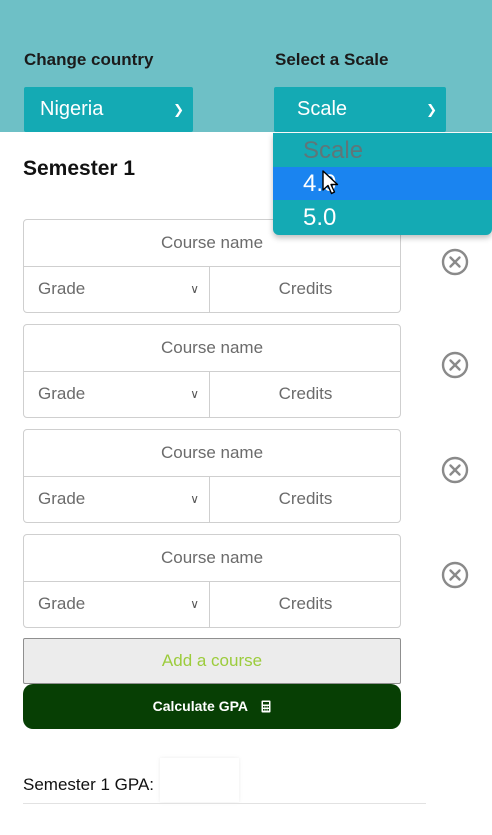  Describe the element at coordinates (382, 217) in the screenshot. I see `scale-option-5-0: 5.0` at that location.